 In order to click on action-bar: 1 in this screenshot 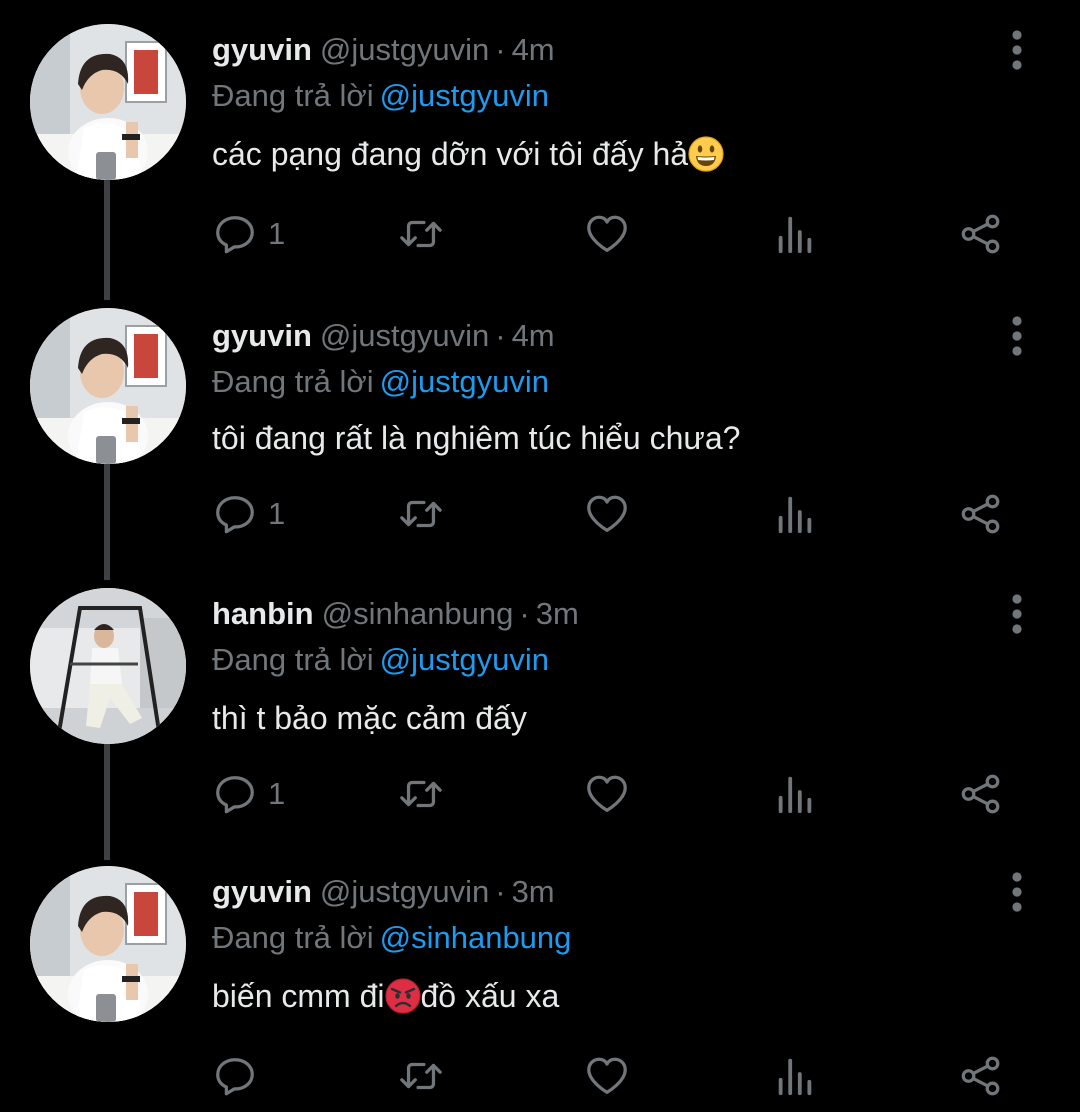, I will do `click(540, 794)`.